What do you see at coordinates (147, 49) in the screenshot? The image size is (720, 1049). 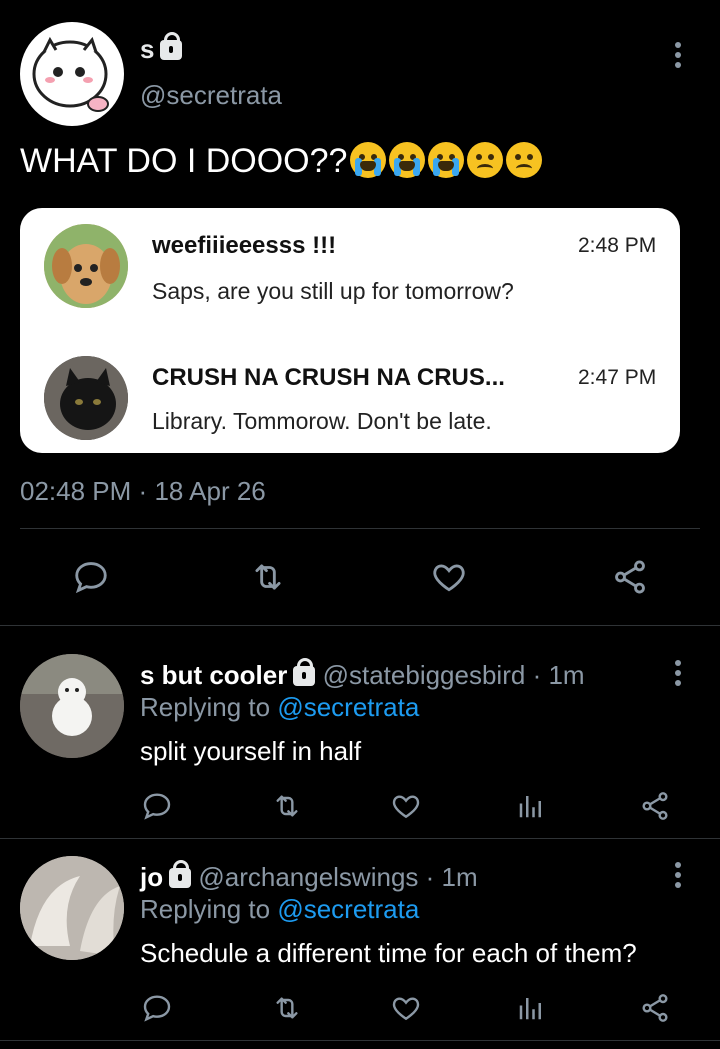 I see `author-display-name: s` at bounding box center [147, 49].